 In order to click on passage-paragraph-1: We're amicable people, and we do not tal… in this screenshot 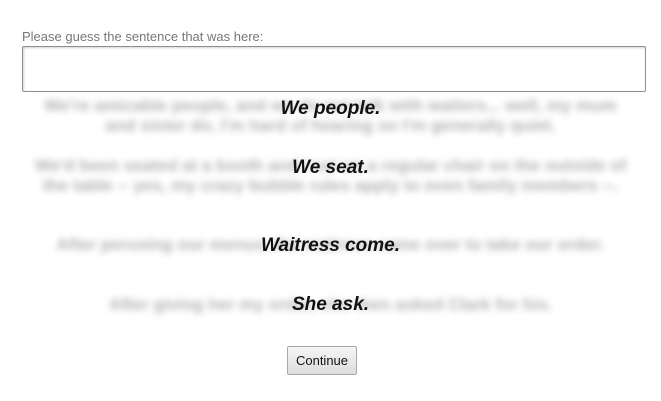, I will do `click(330, 116)`.